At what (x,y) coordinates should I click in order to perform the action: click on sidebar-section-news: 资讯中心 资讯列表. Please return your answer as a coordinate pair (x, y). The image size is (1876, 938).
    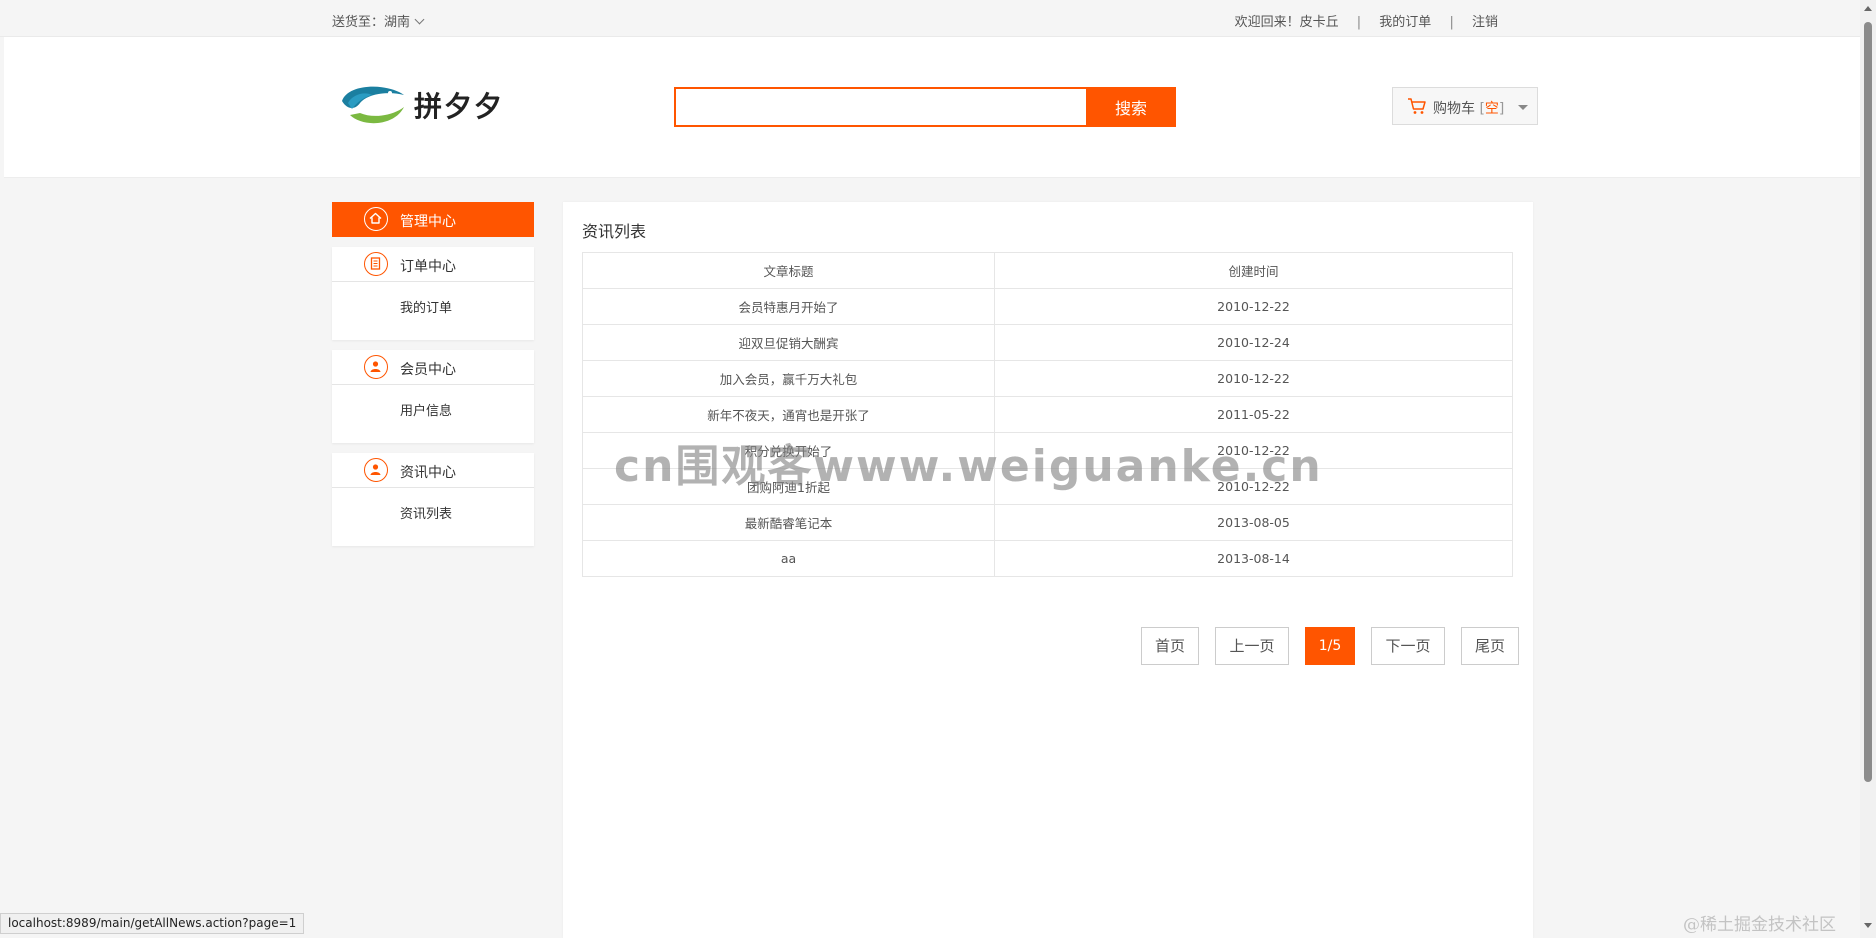
    Looking at the image, I should click on (433, 499).